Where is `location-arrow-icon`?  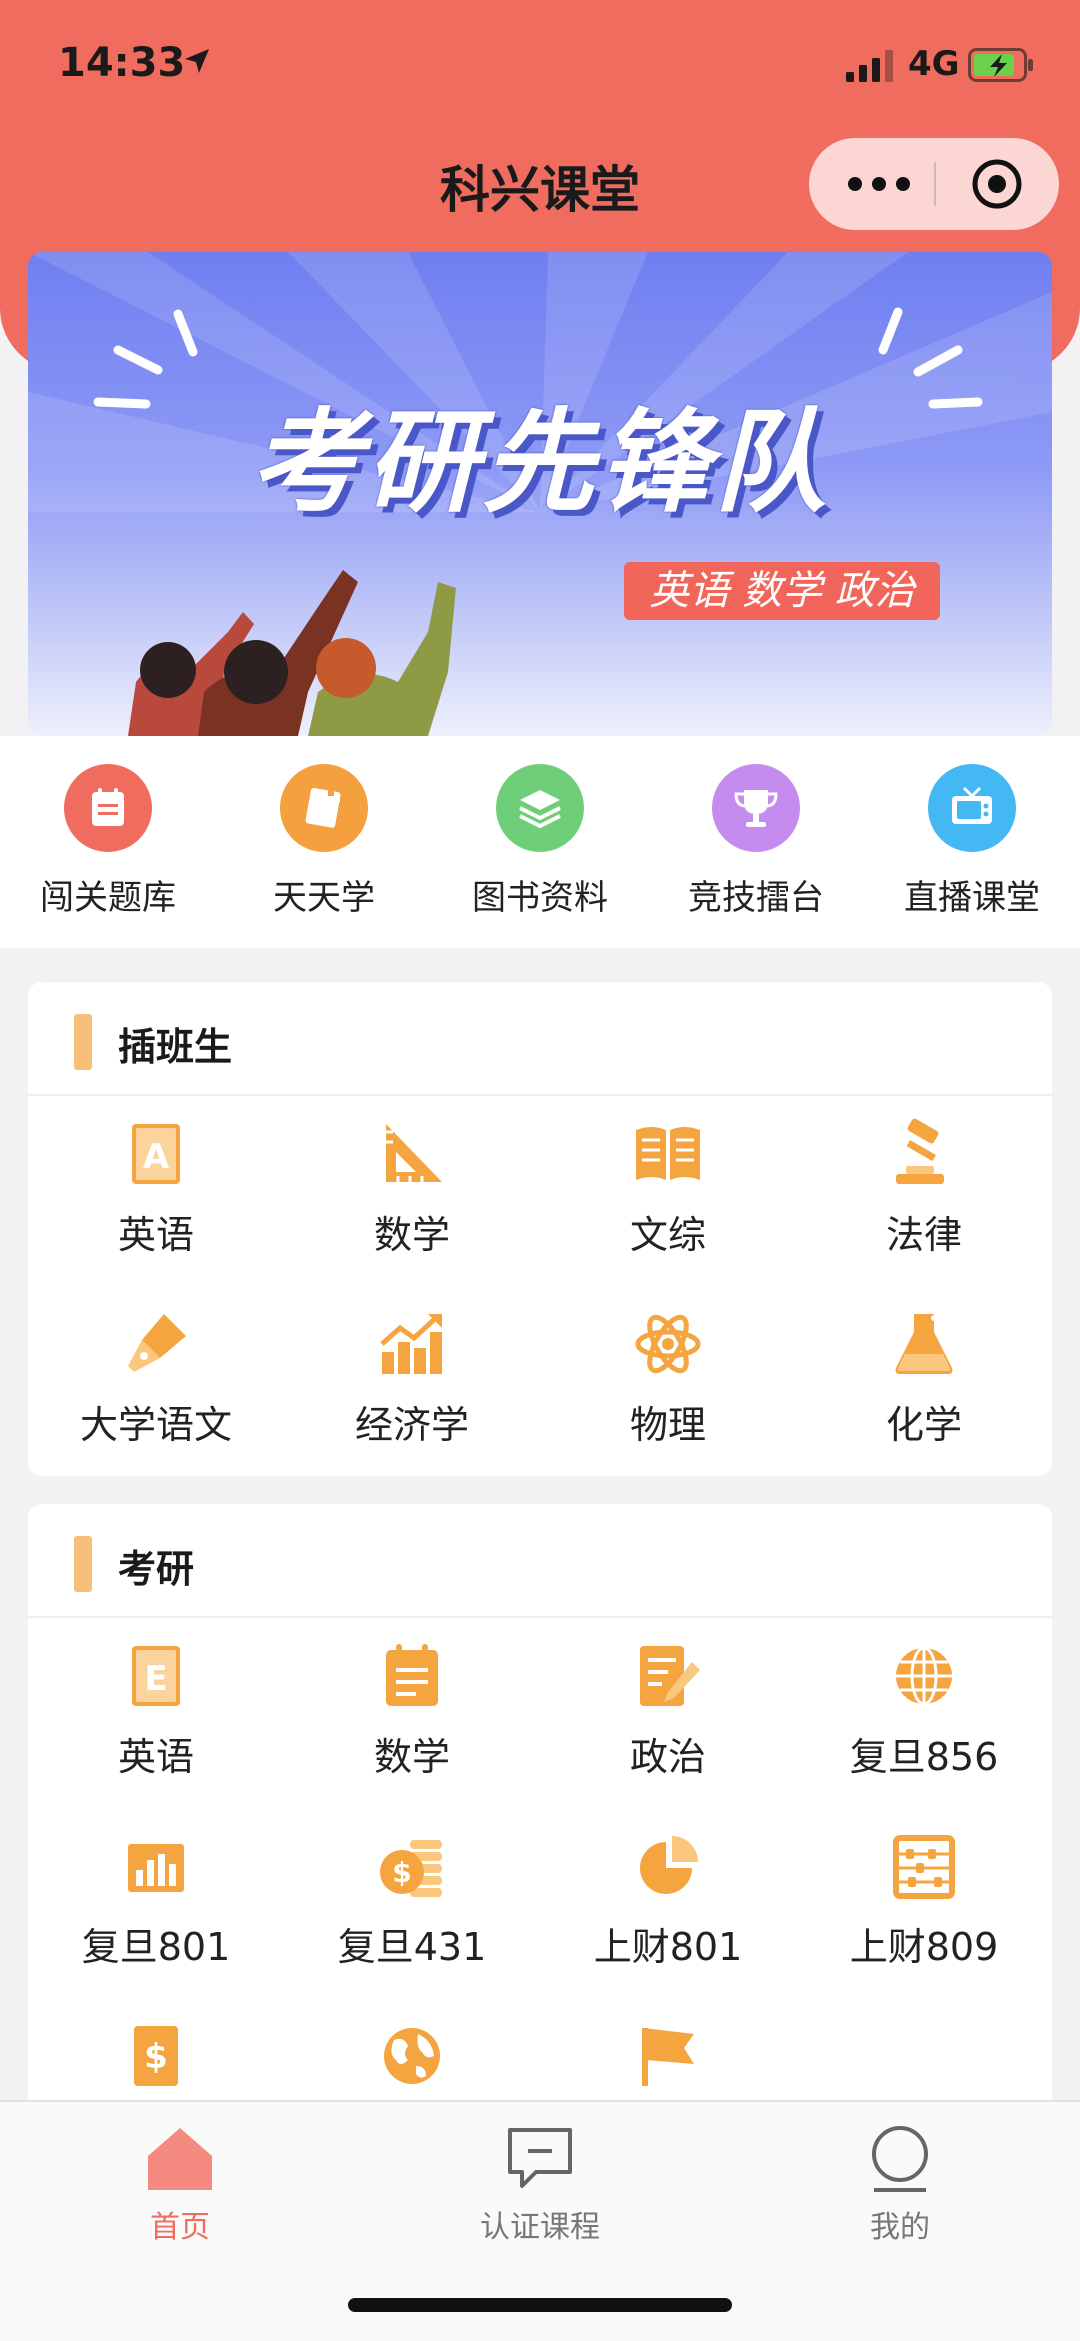
location-arrow-icon is located at coordinates (197, 61).